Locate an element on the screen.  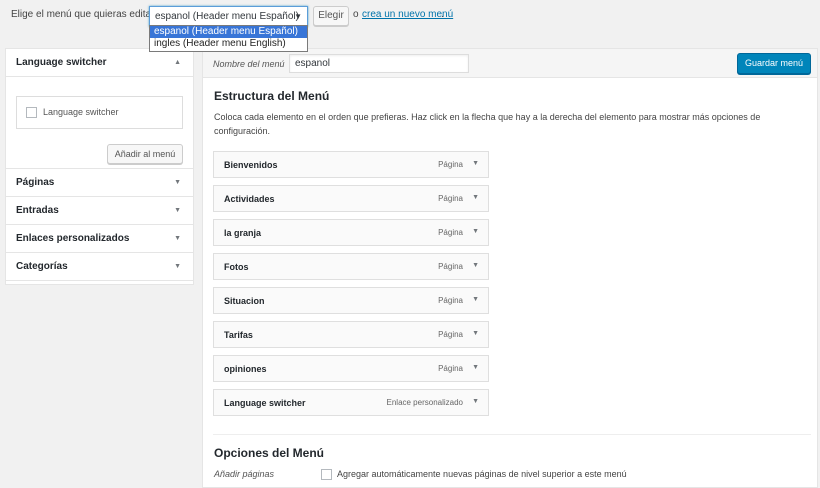
menu-item: Actividades Página ▼ is located at coordinates (351, 198).